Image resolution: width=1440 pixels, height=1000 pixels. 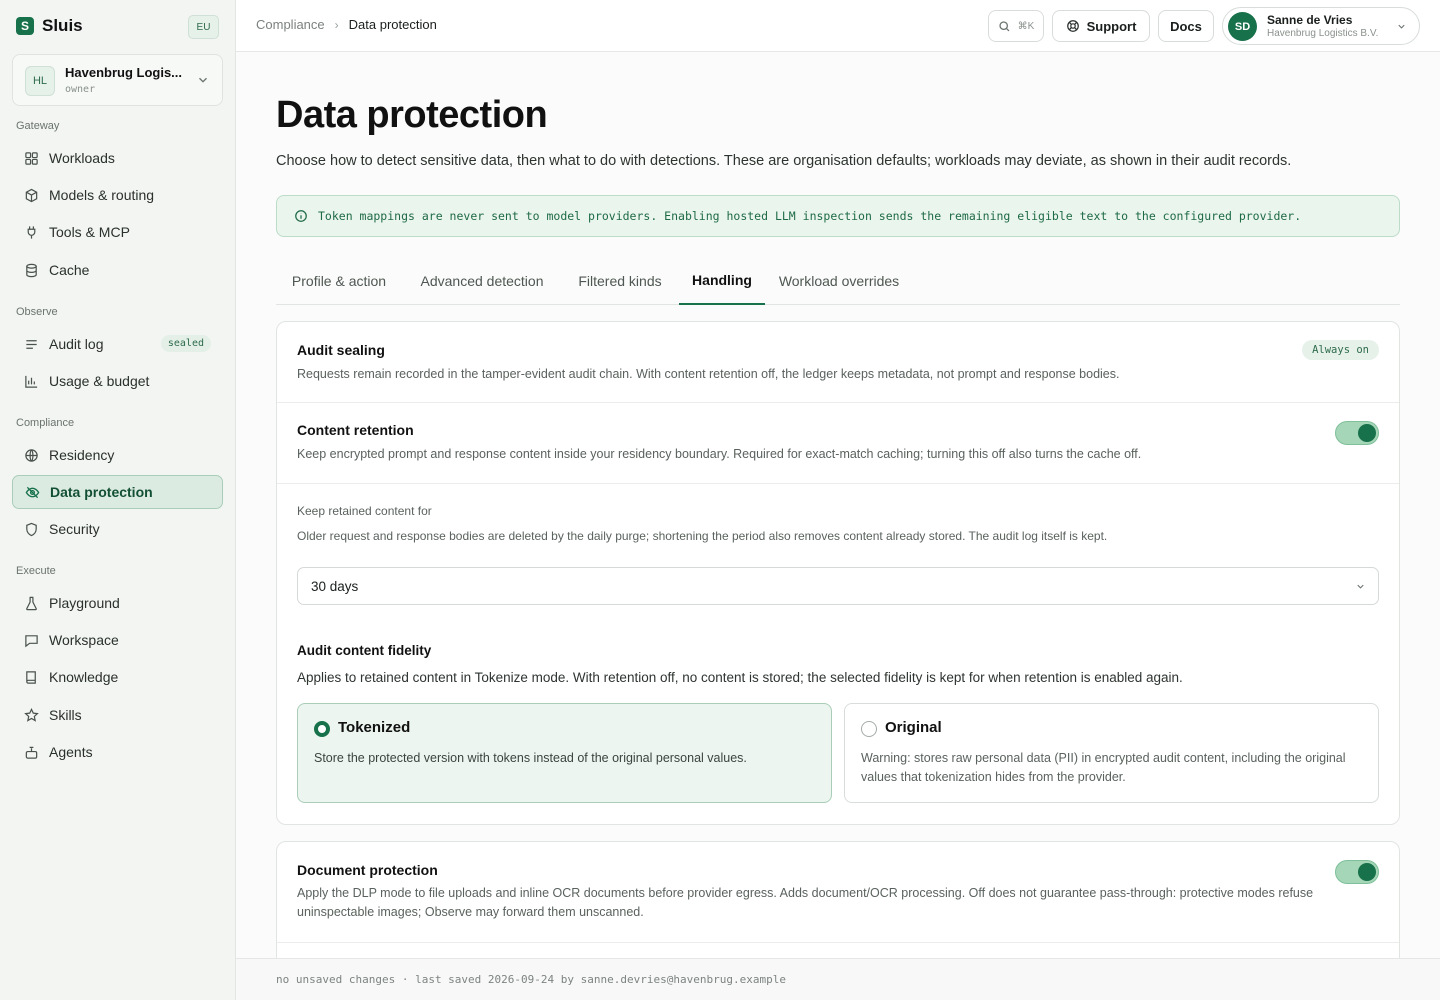 What do you see at coordinates (1357, 433) in the screenshot?
I see `content-retention-toggle` at bounding box center [1357, 433].